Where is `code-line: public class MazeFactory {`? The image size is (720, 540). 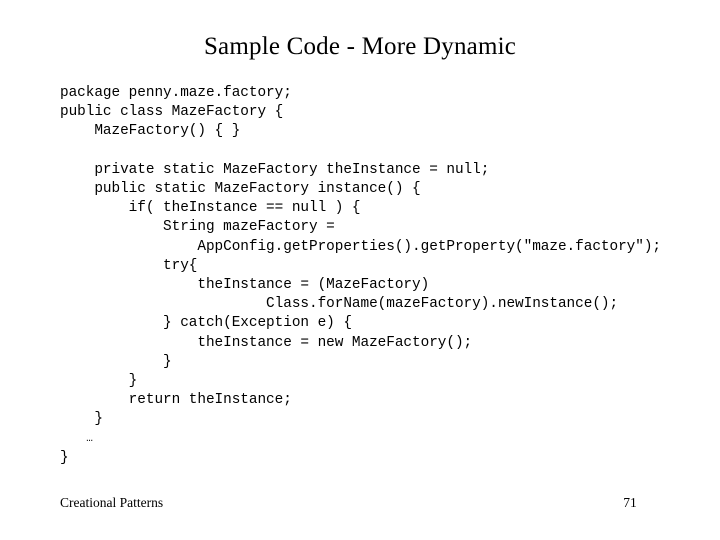
code-line: public class MazeFactory { is located at coordinates (172, 112).